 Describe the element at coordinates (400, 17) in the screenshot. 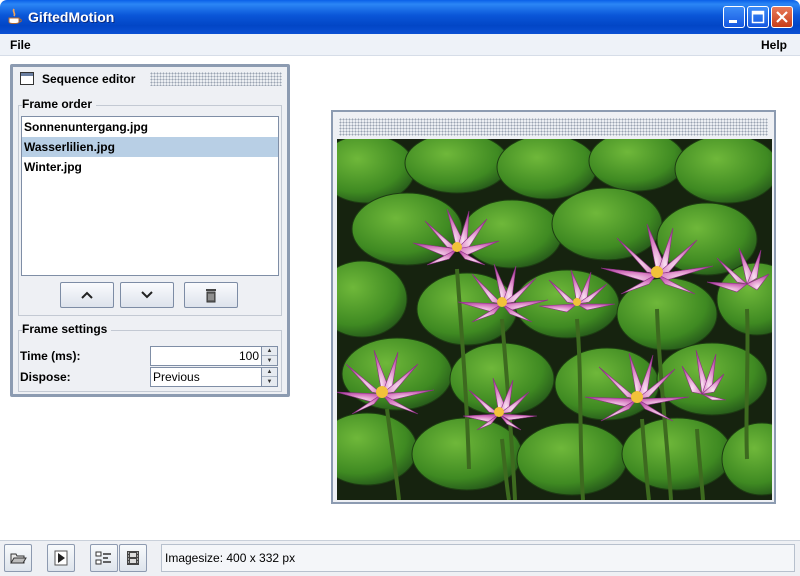

I see `title-bar: GiftedMotion` at that location.